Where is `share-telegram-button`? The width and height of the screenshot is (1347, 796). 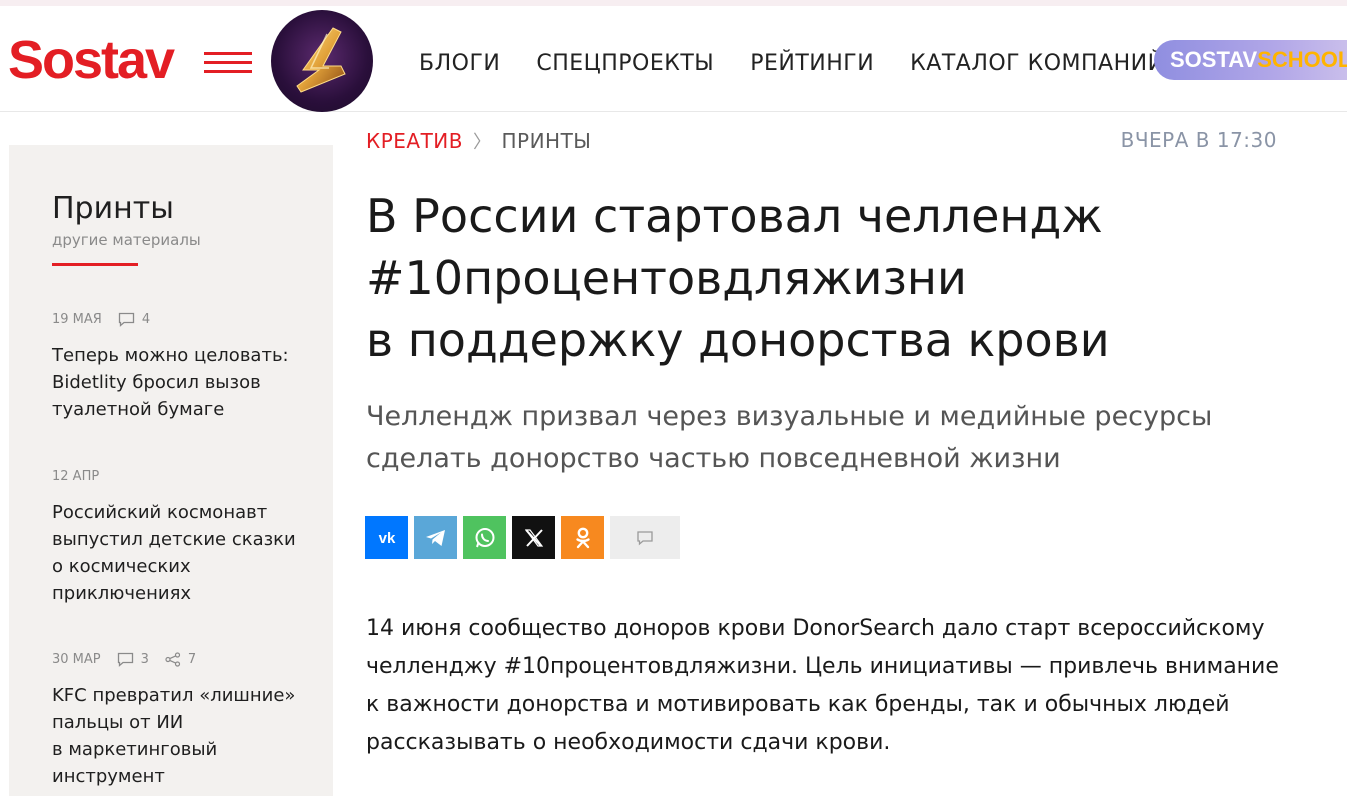 share-telegram-button is located at coordinates (435, 537).